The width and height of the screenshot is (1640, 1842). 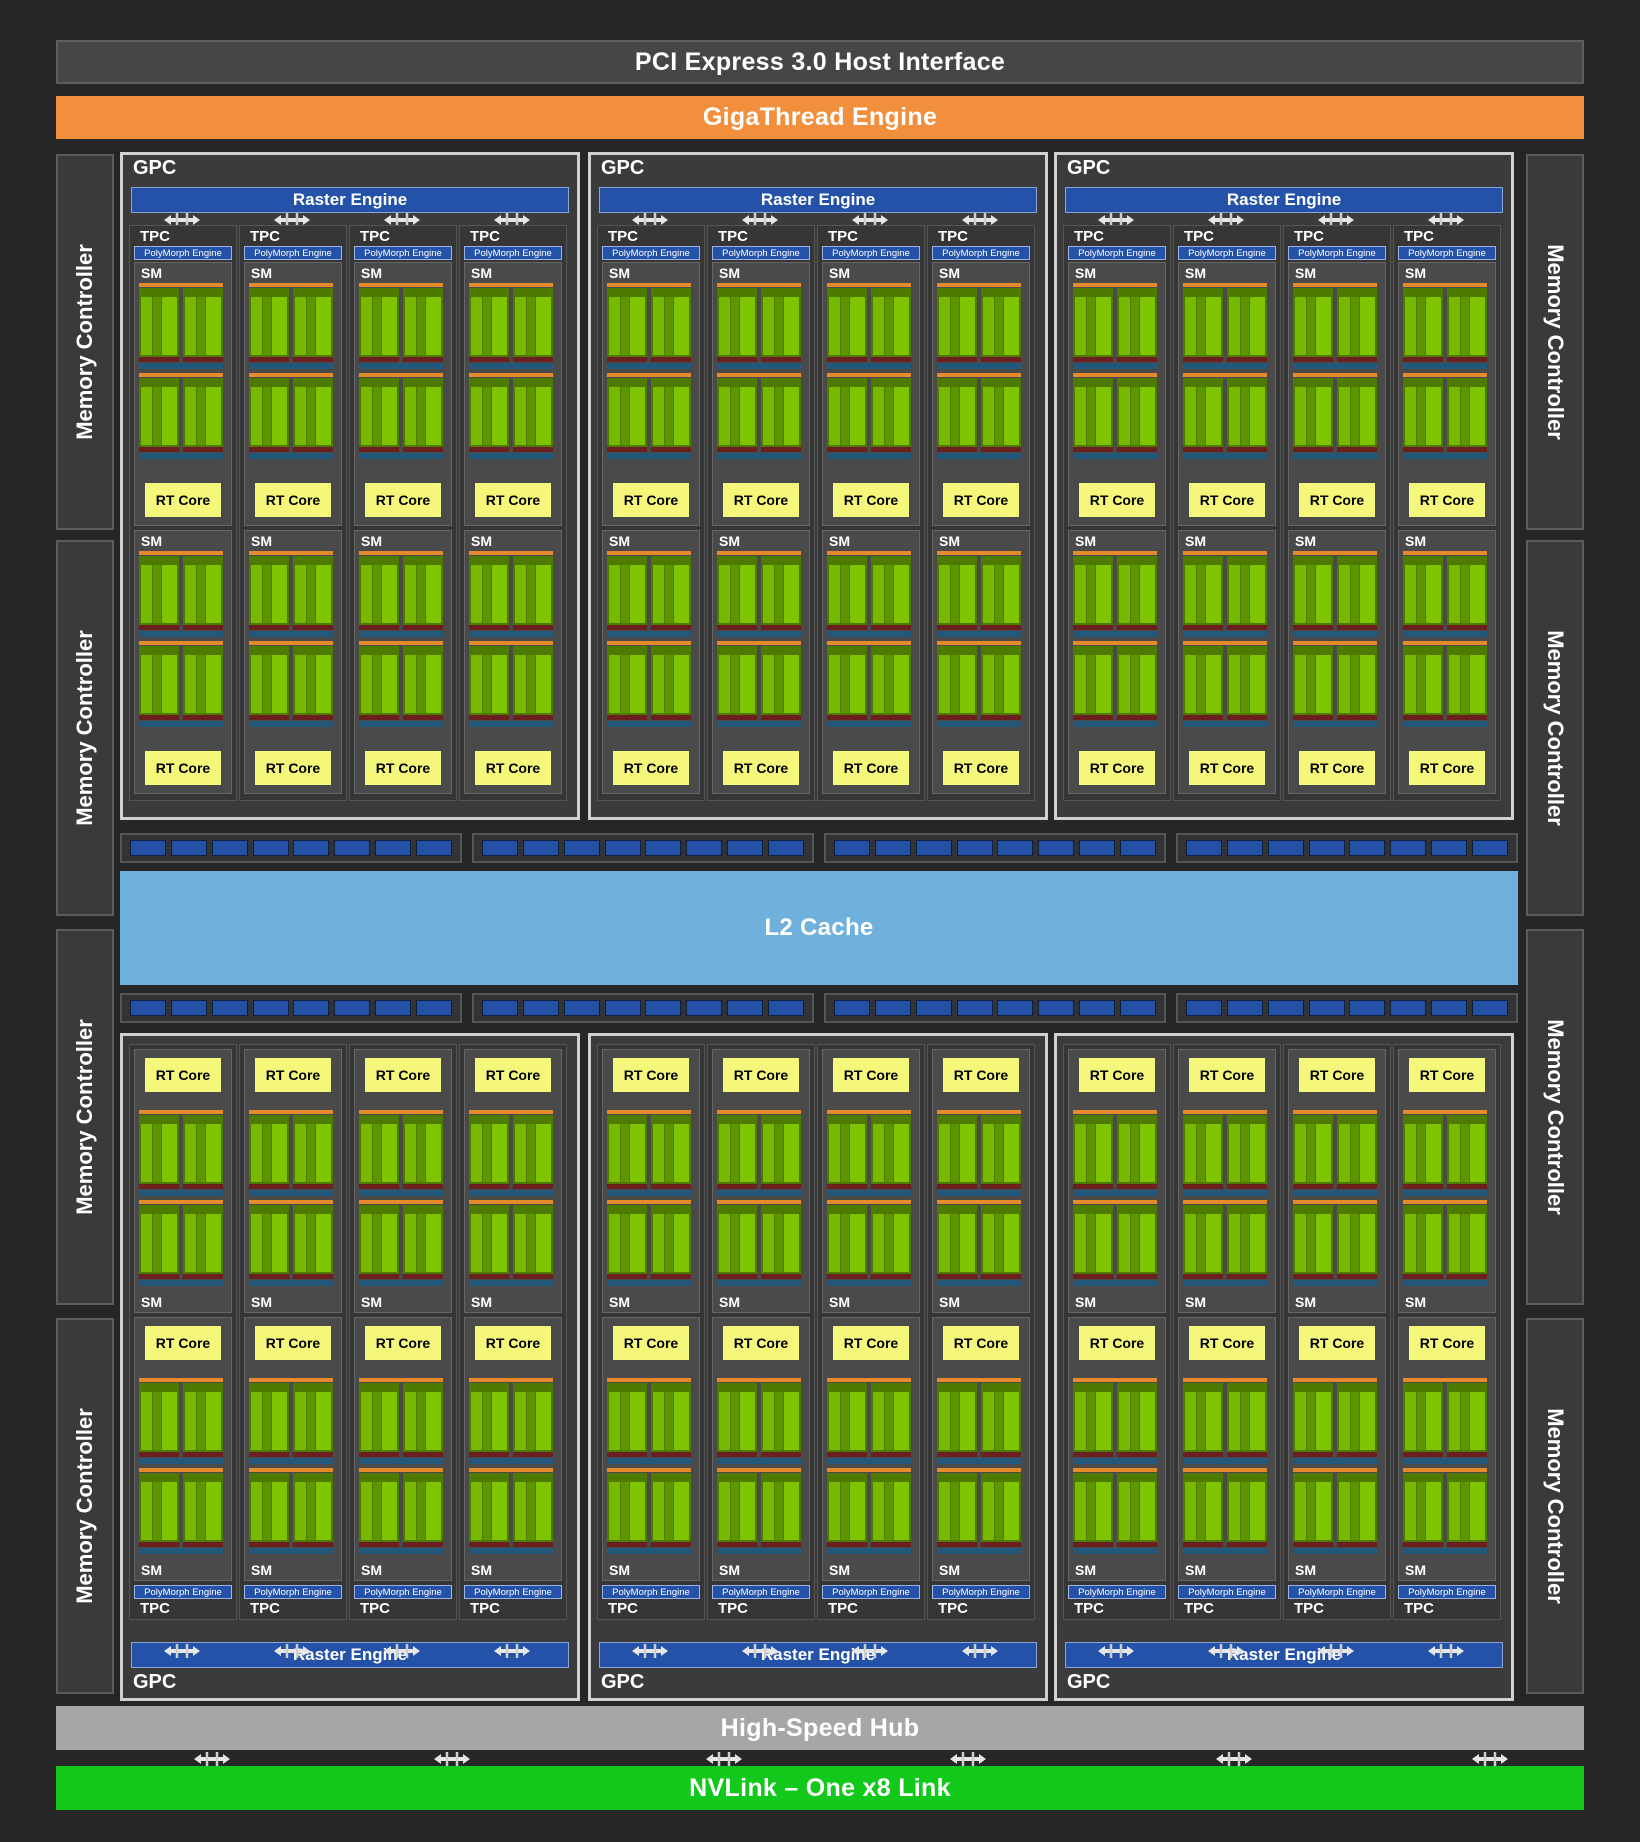 I want to click on memory-controller-left-2: Memory Controller, so click(x=85, y=728).